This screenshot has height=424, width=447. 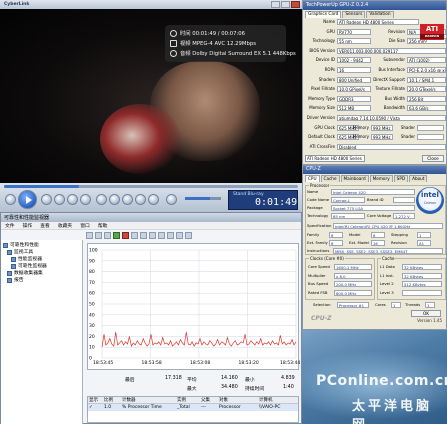 What do you see at coordinates (426, 313) in the screenshot?
I see `ok-button: OK` at bounding box center [426, 313].